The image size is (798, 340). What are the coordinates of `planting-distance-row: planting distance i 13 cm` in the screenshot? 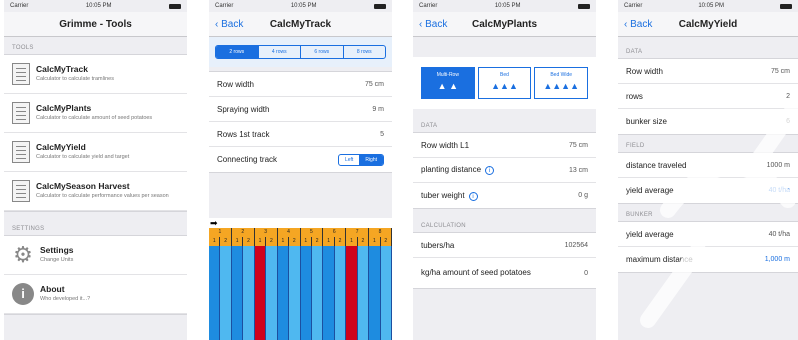 It's located at (504, 170).